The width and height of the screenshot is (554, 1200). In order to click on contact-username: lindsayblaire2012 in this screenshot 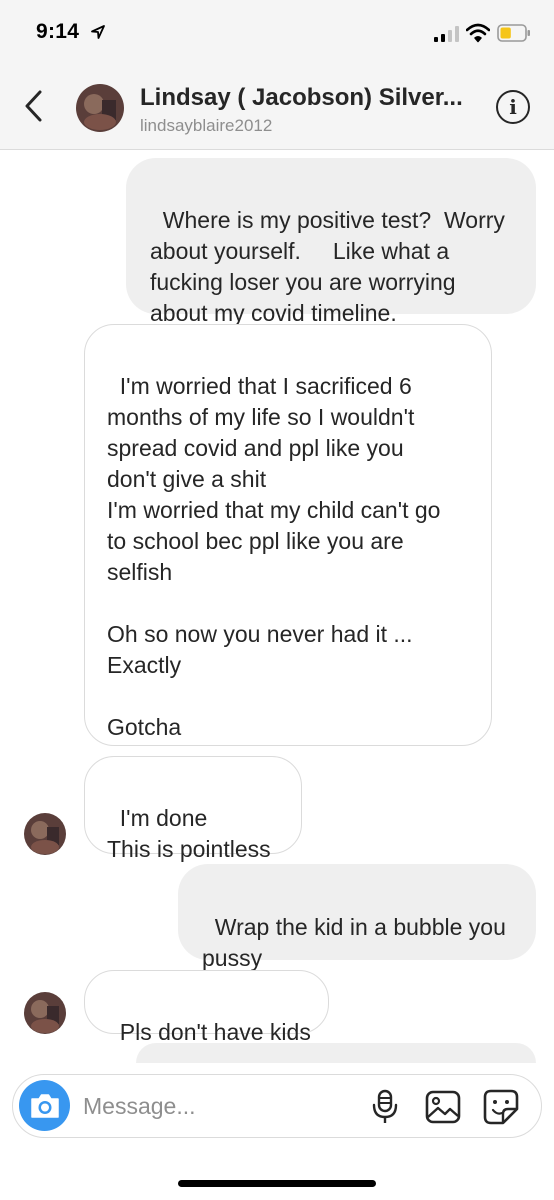, I will do `click(206, 125)`.